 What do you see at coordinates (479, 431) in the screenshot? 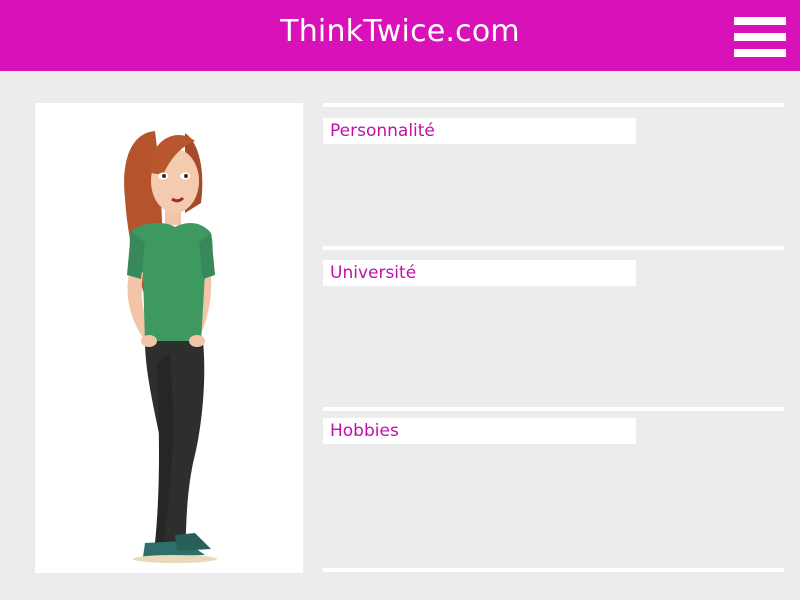
I see `section-label-box: Hobbies` at bounding box center [479, 431].